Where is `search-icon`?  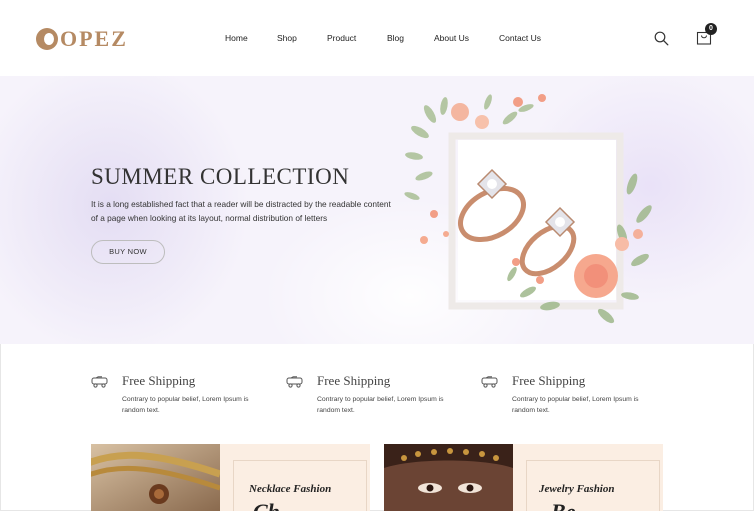 search-icon is located at coordinates (661, 38).